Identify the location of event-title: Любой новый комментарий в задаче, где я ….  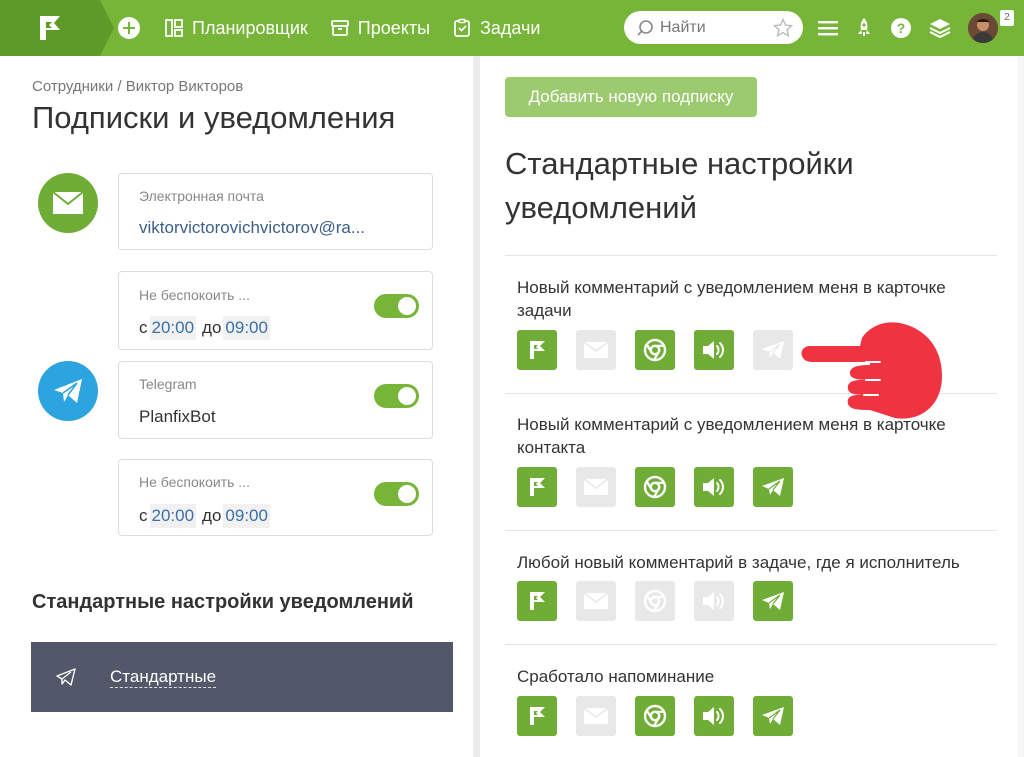
(738, 562).